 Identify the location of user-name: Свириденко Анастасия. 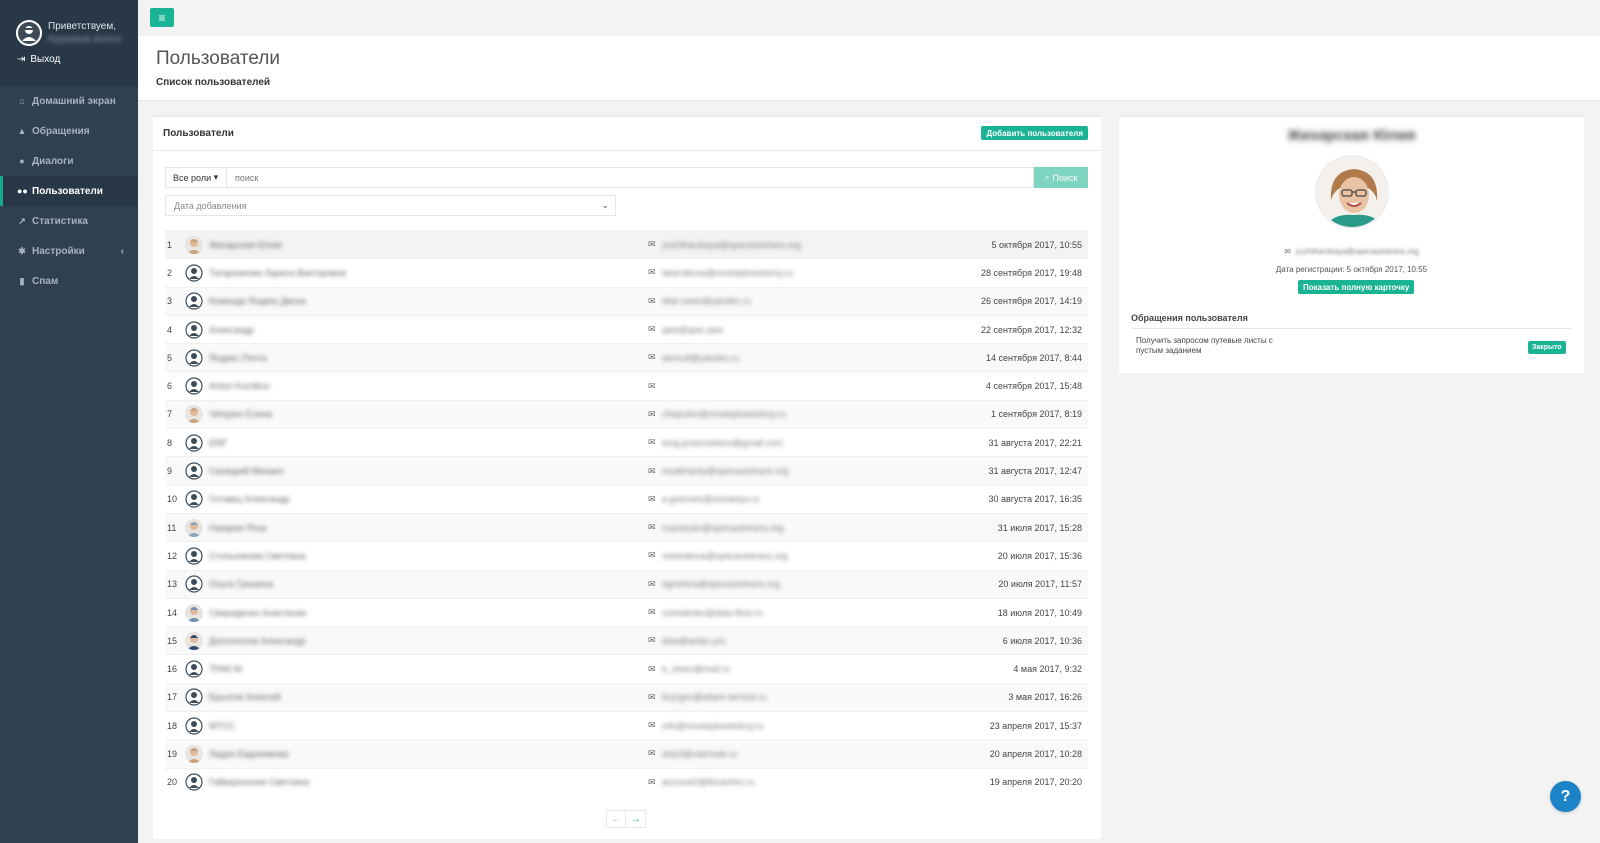
(426, 613).